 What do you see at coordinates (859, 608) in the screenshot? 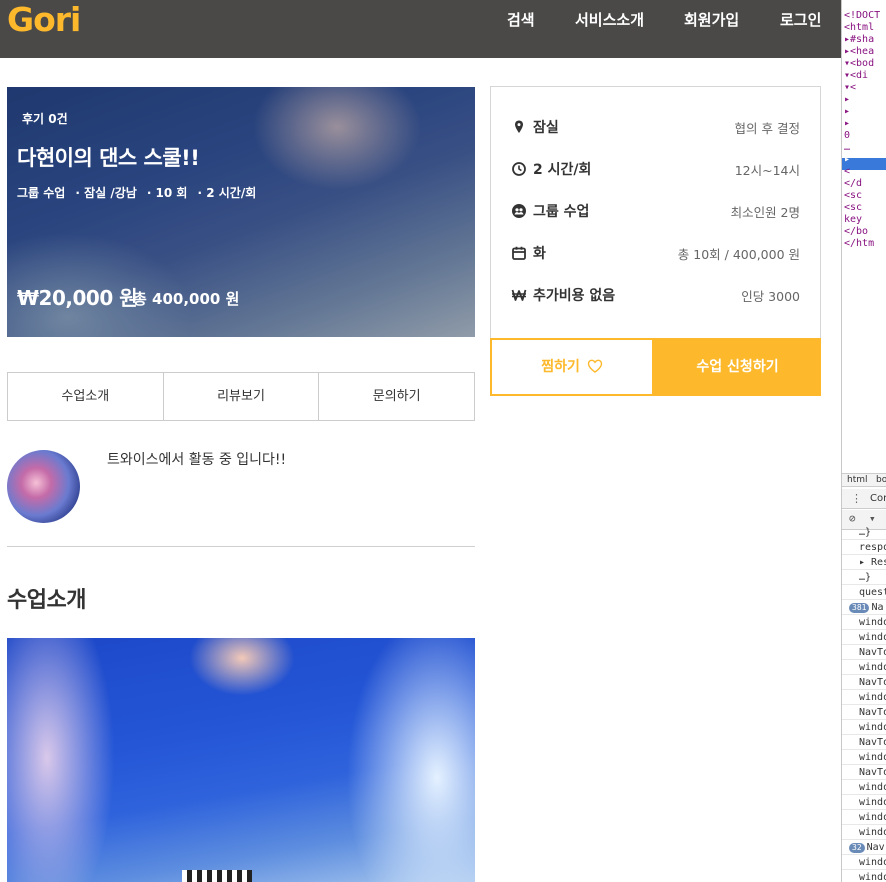
I see `repeat-count-badge: 381` at bounding box center [859, 608].